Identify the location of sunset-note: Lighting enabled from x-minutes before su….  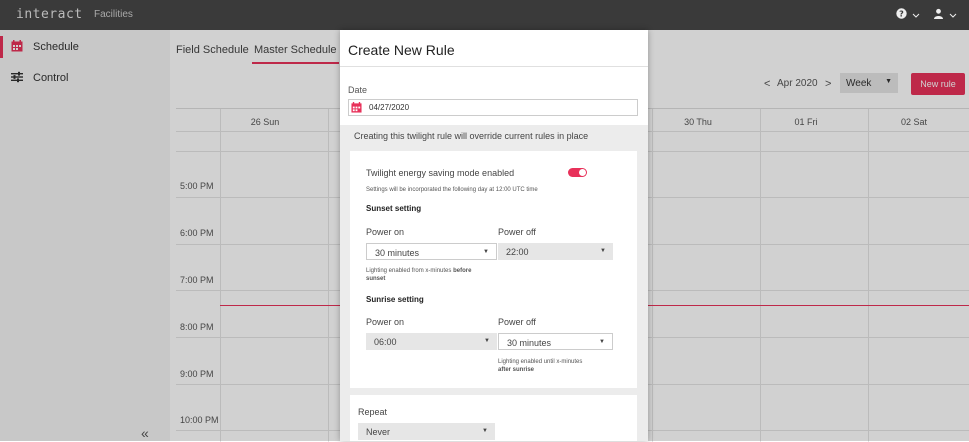
(419, 275).